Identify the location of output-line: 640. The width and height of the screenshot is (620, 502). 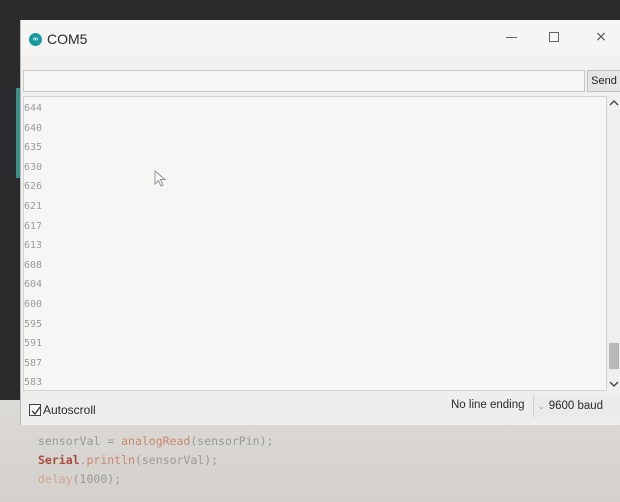
(33, 128).